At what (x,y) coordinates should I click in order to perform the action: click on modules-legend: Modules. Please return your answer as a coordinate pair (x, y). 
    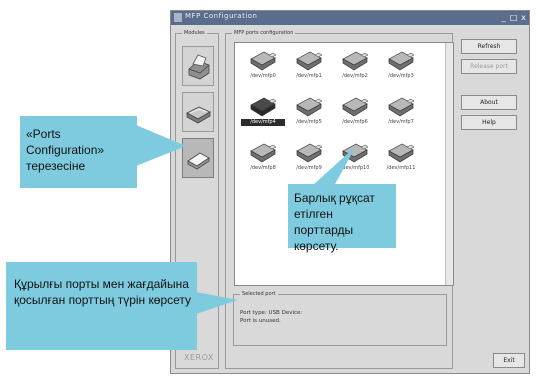
    Looking at the image, I should click on (194, 33).